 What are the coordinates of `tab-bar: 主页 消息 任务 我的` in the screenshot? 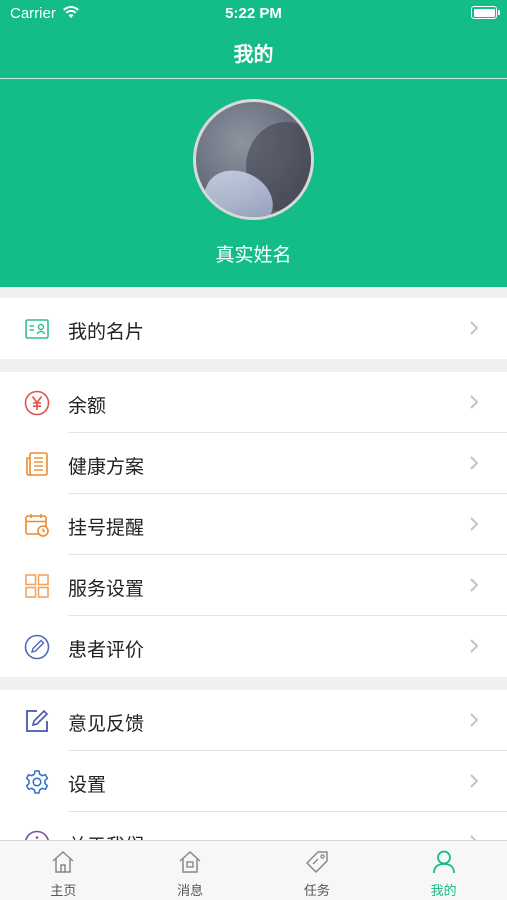 It's located at (253, 870).